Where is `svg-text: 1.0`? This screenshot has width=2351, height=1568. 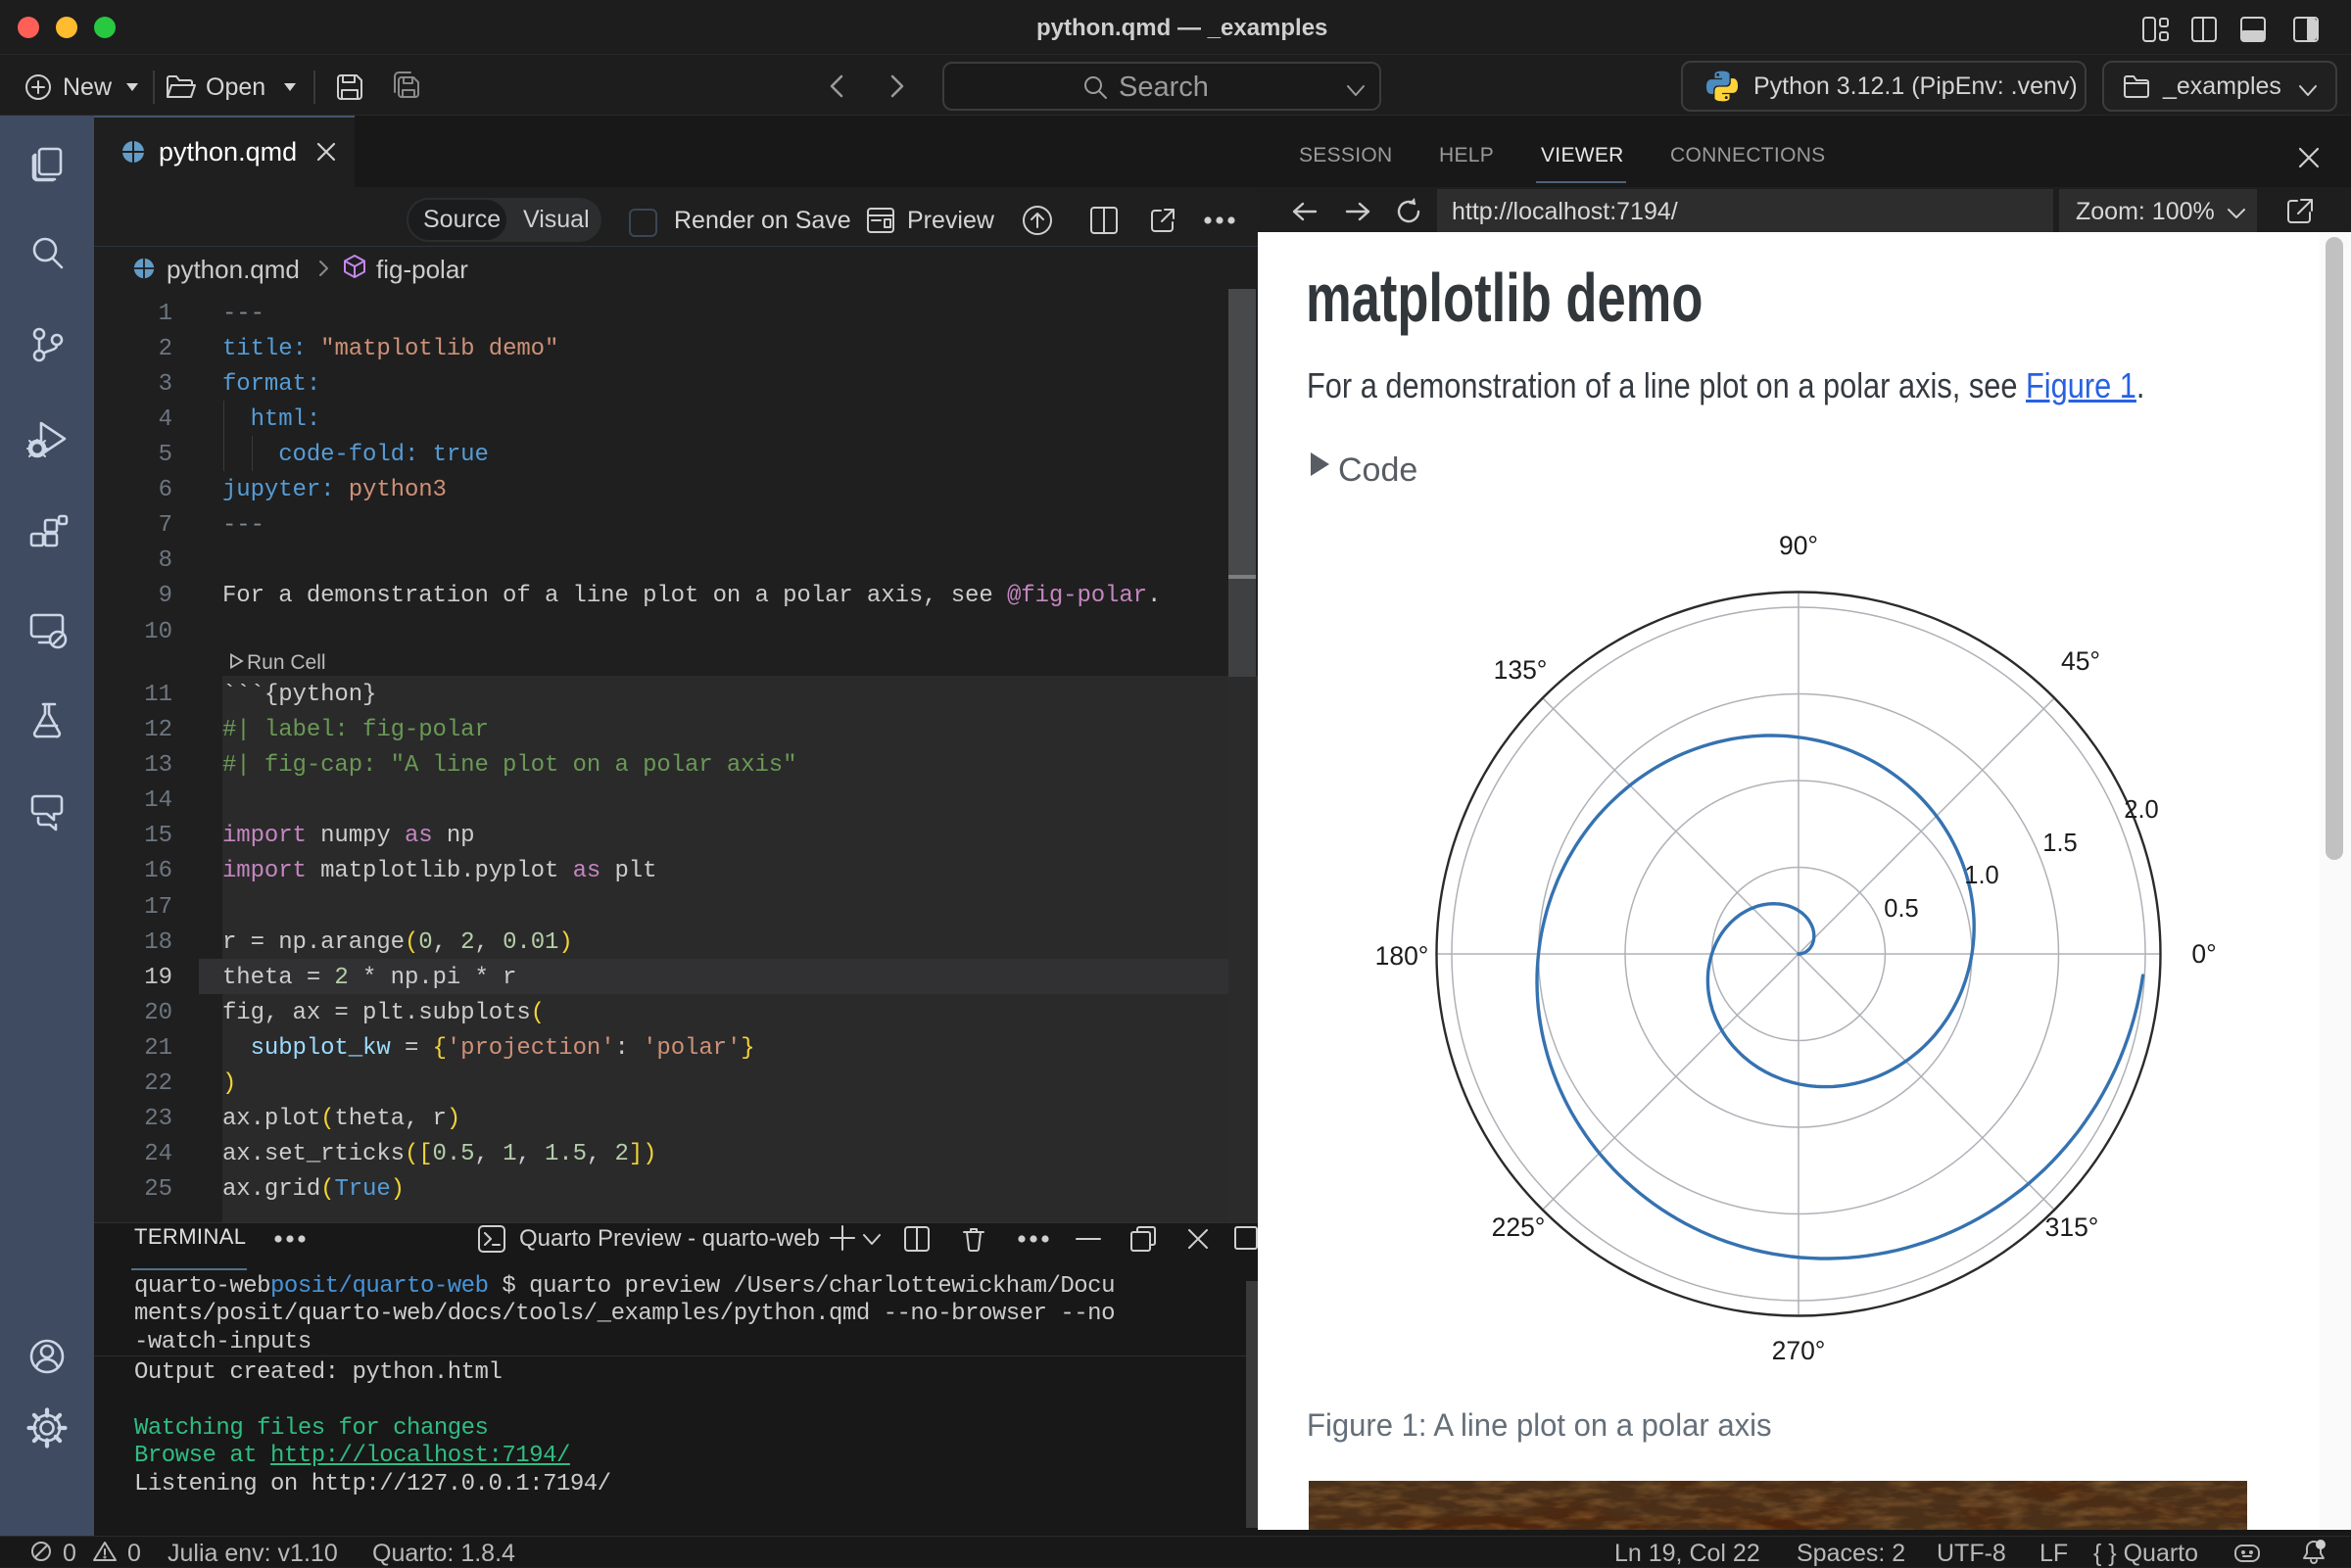 svg-text: 1.0 is located at coordinates (1981, 875).